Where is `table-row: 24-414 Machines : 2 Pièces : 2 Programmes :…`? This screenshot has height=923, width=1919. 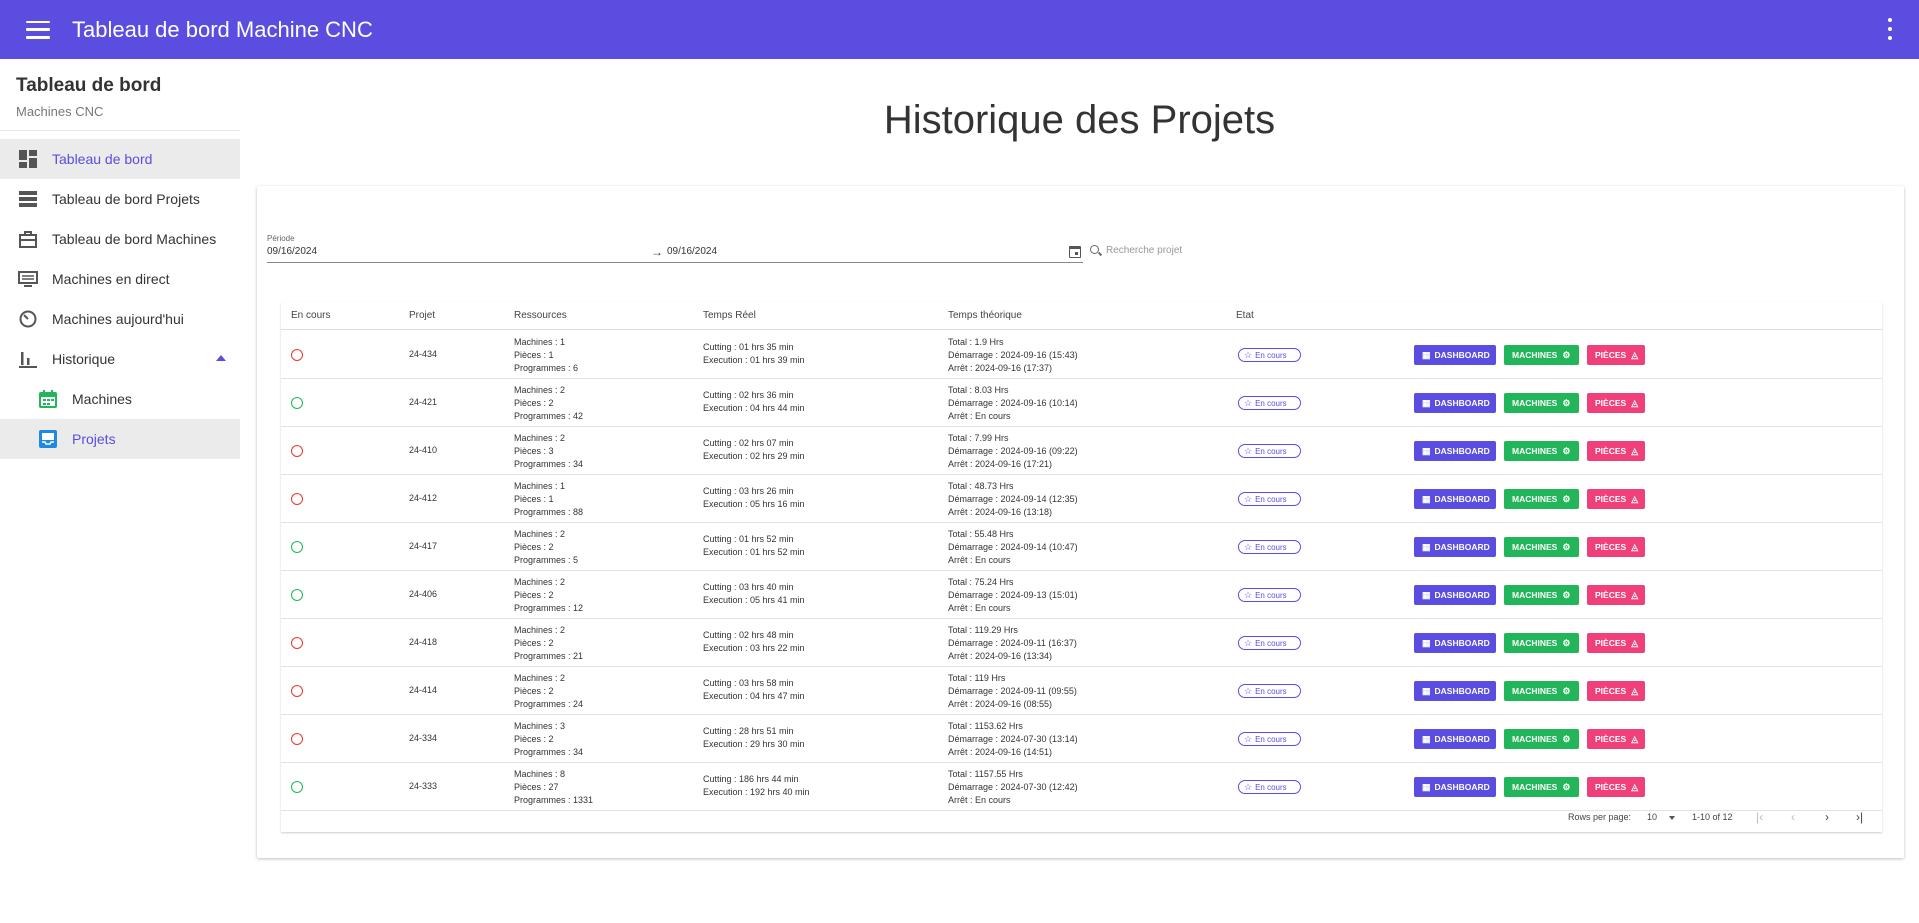 table-row: 24-414 Machines : 2 Pièces : 2 Programmes :… is located at coordinates (1081, 691).